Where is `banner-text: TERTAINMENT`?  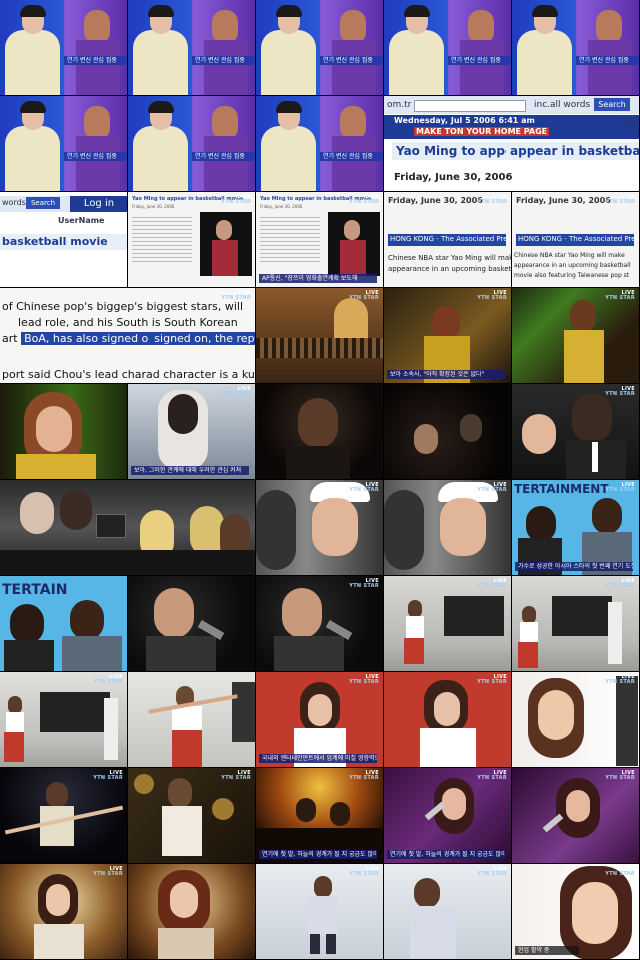 banner-text: TERTAINMENT is located at coordinates (561, 489).